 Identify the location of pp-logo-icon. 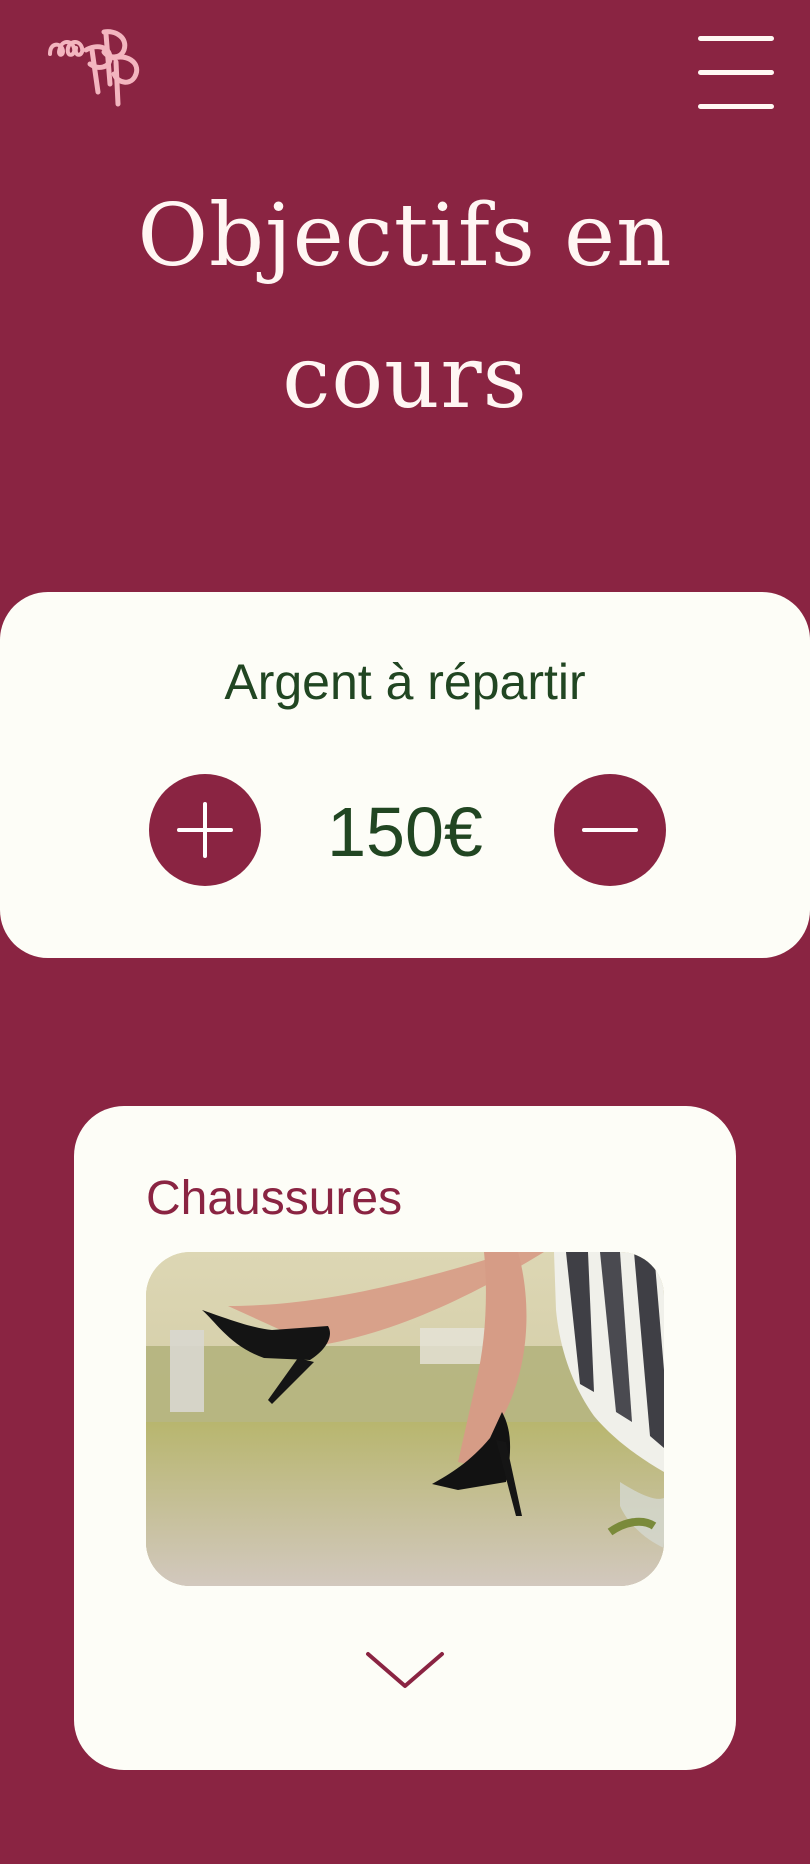
(94, 68).